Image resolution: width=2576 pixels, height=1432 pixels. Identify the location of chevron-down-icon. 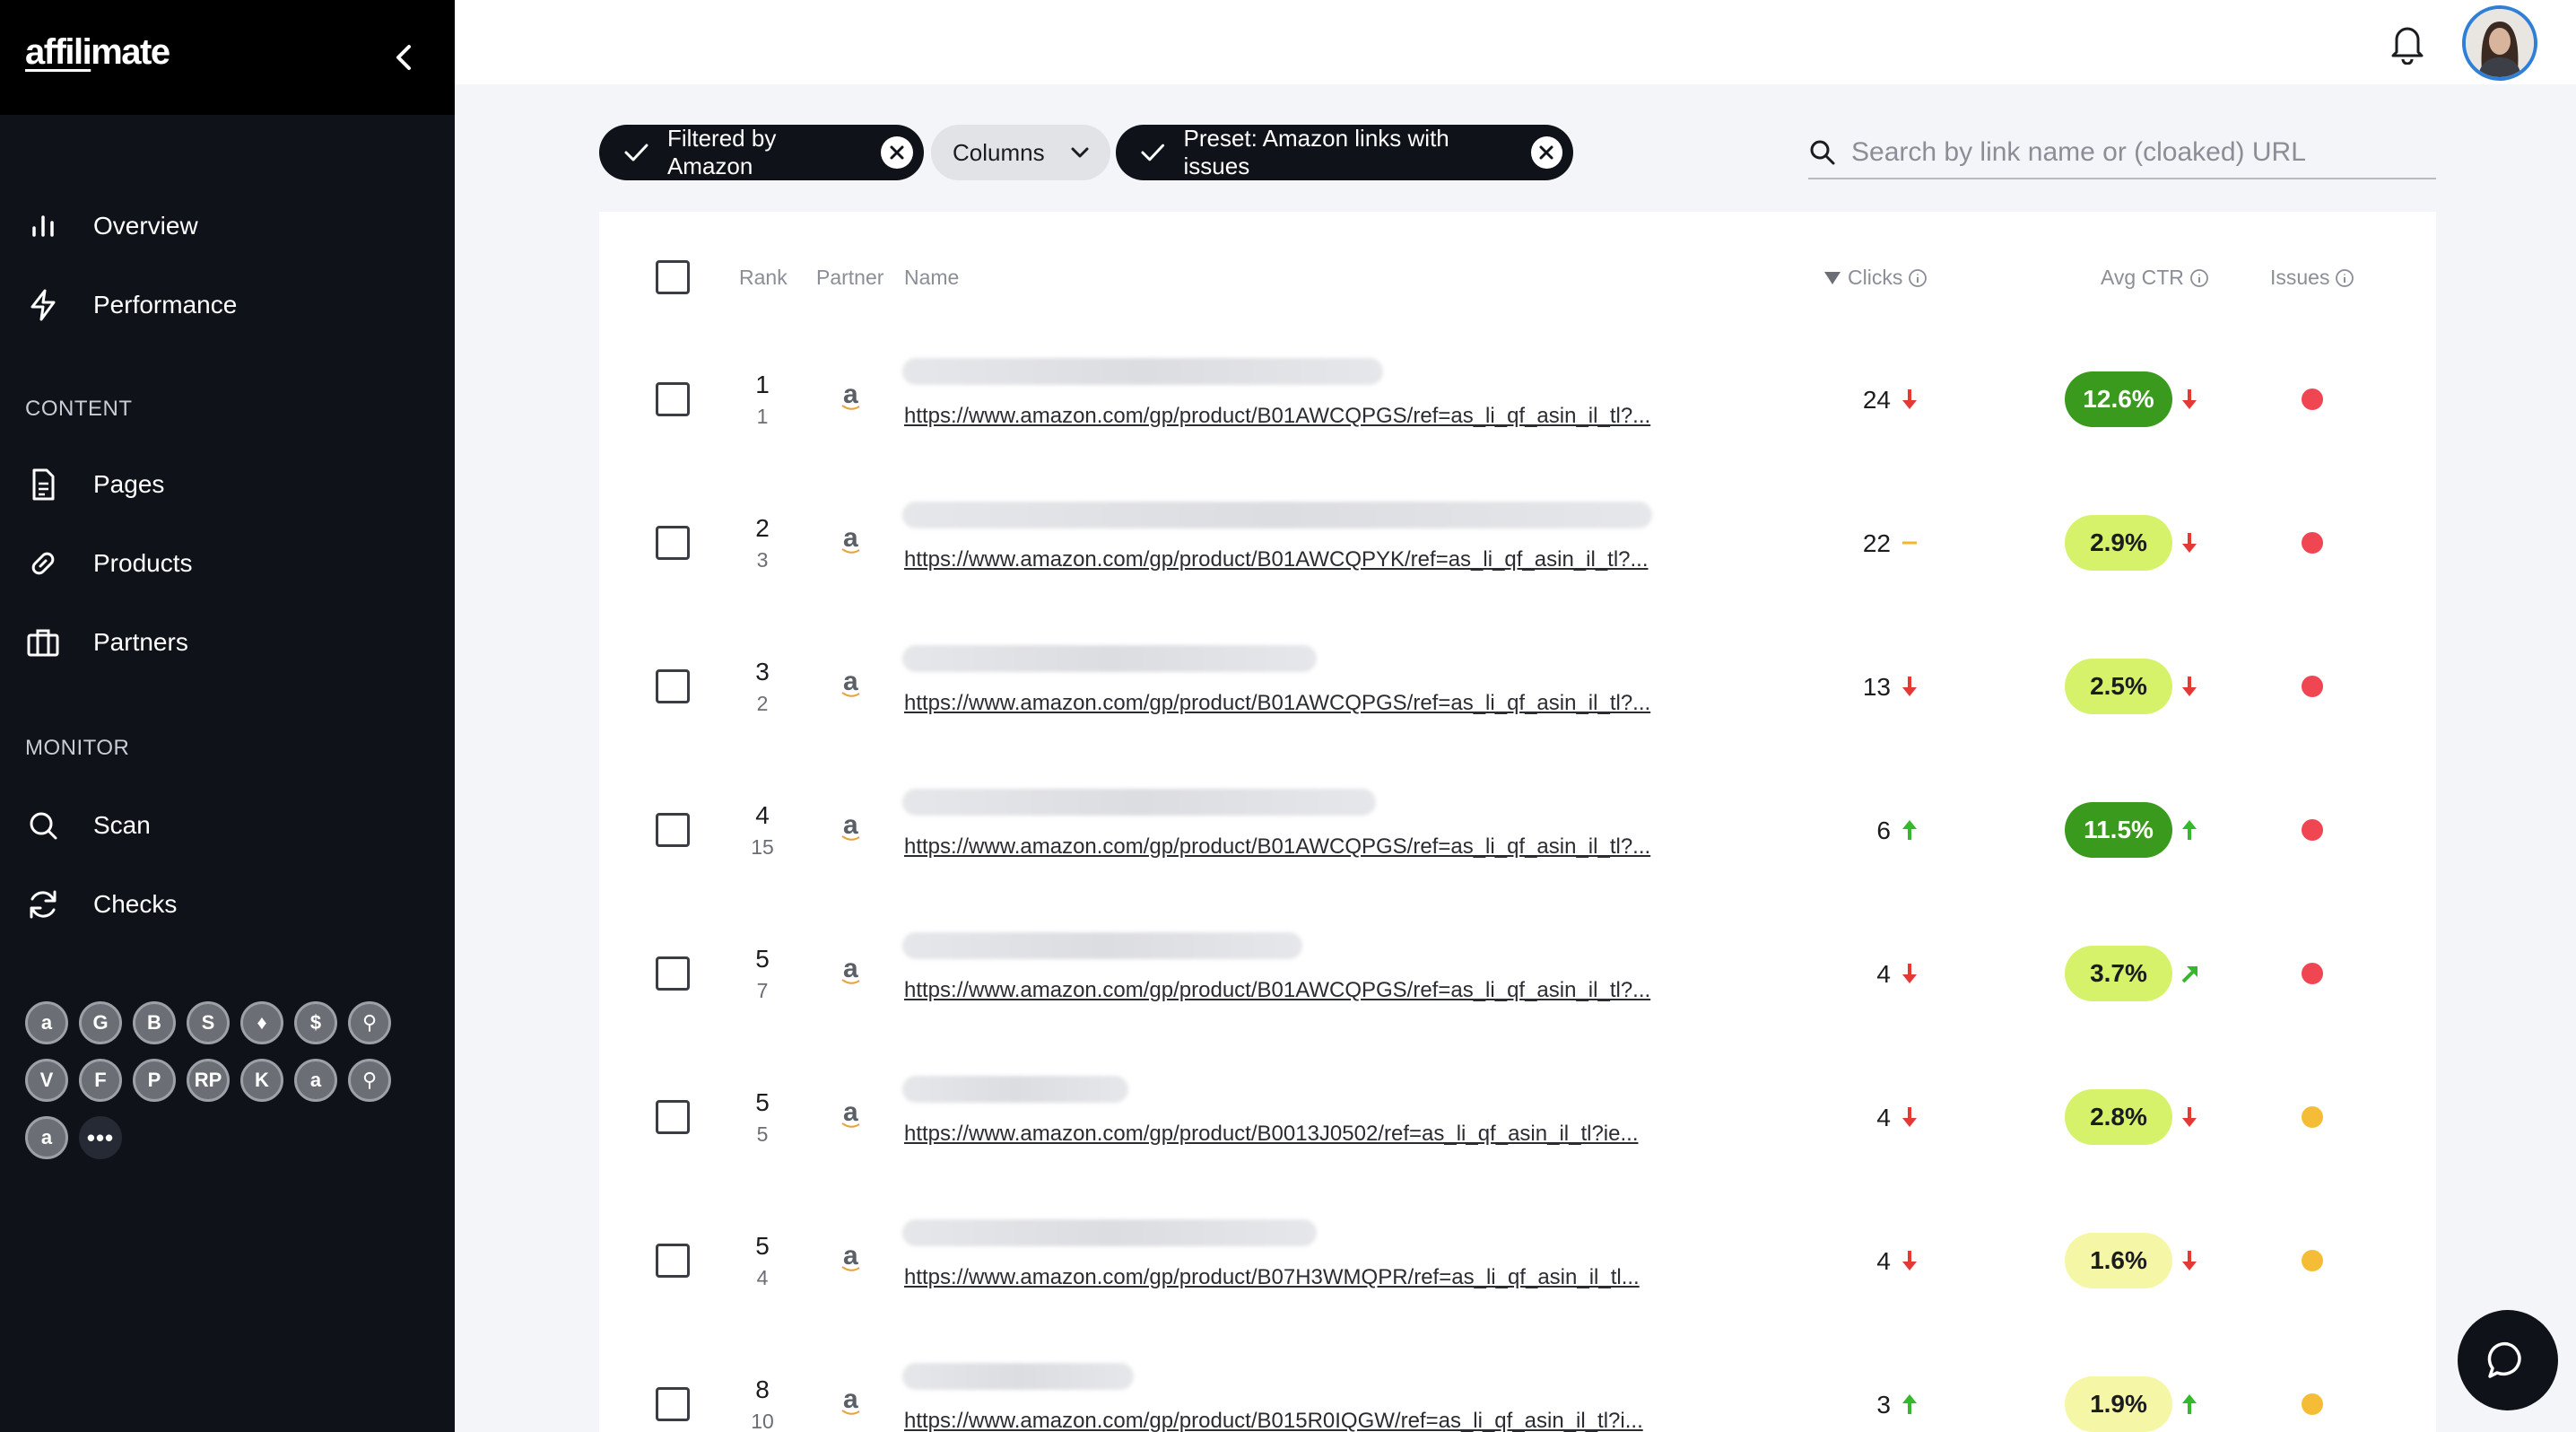
(1080, 152).